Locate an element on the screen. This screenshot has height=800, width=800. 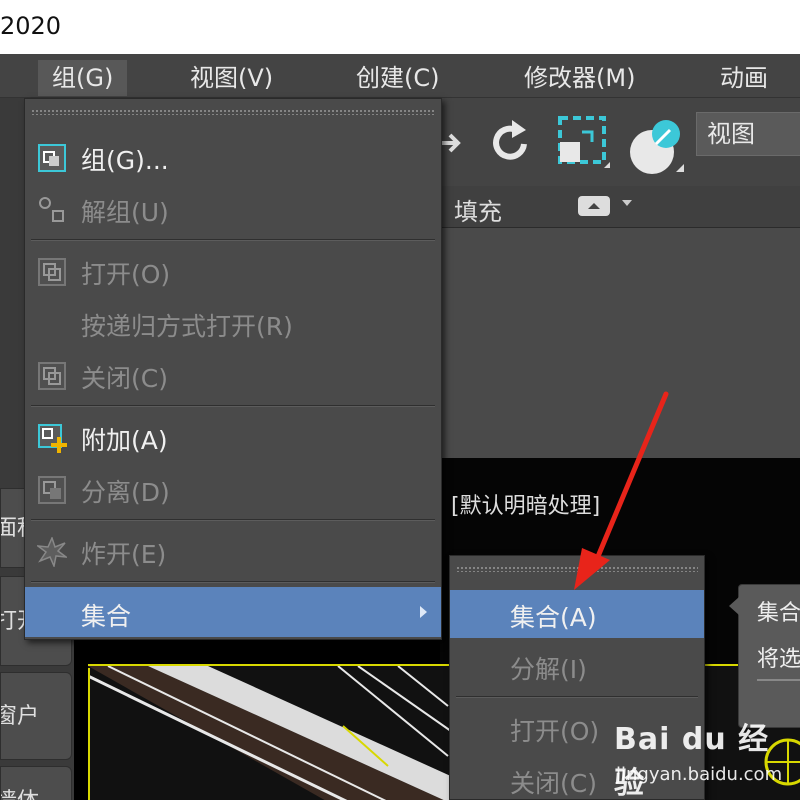
baidu-watermark: Bai du 经验 jingyan.baidu.com is located at coordinates (703, 756).